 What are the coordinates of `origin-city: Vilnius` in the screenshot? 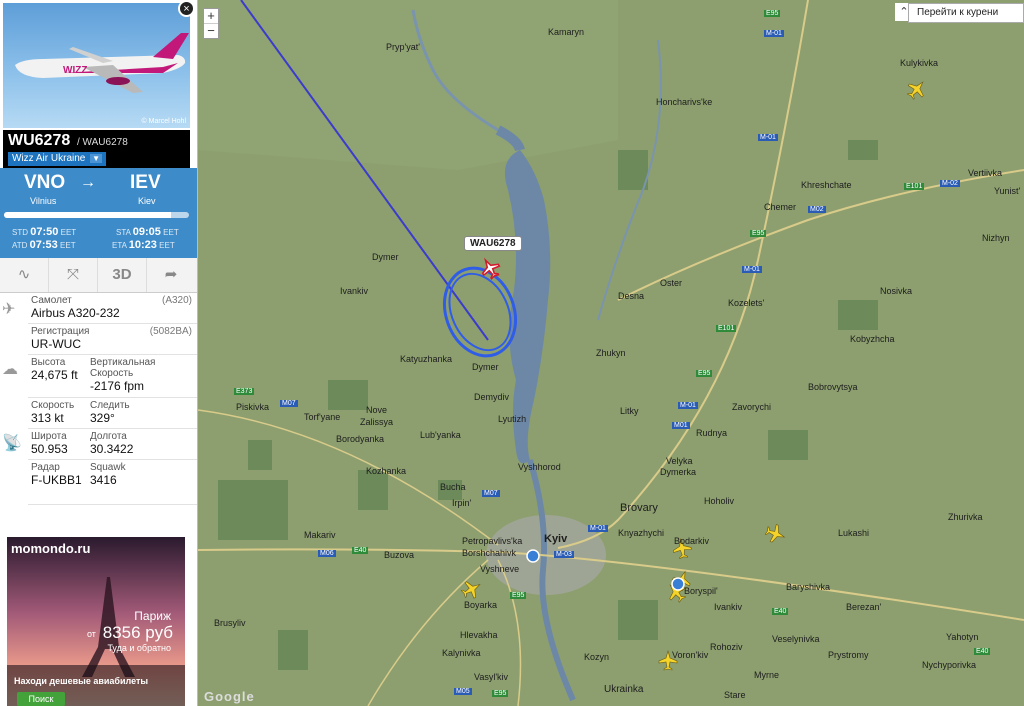 It's located at (43, 201).